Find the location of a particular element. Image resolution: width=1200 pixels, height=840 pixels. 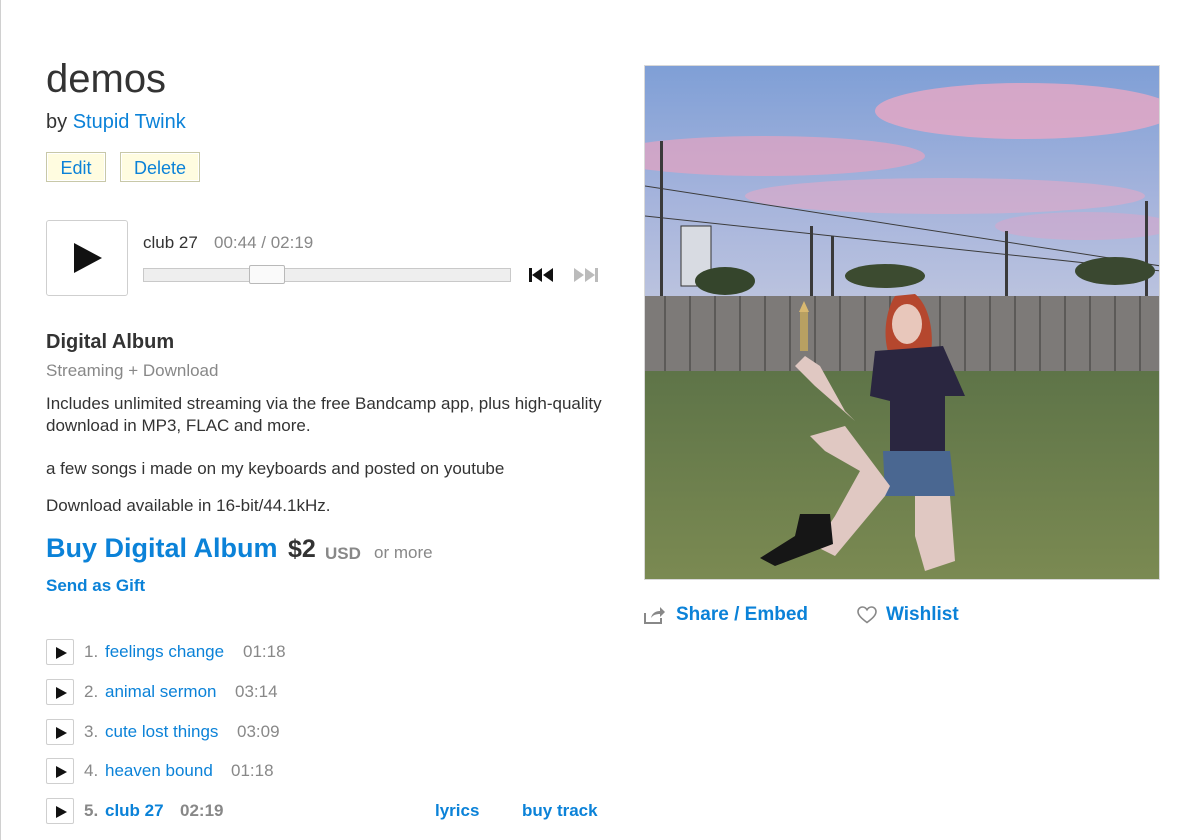

wishlist-label: Wishlist is located at coordinates (922, 614).